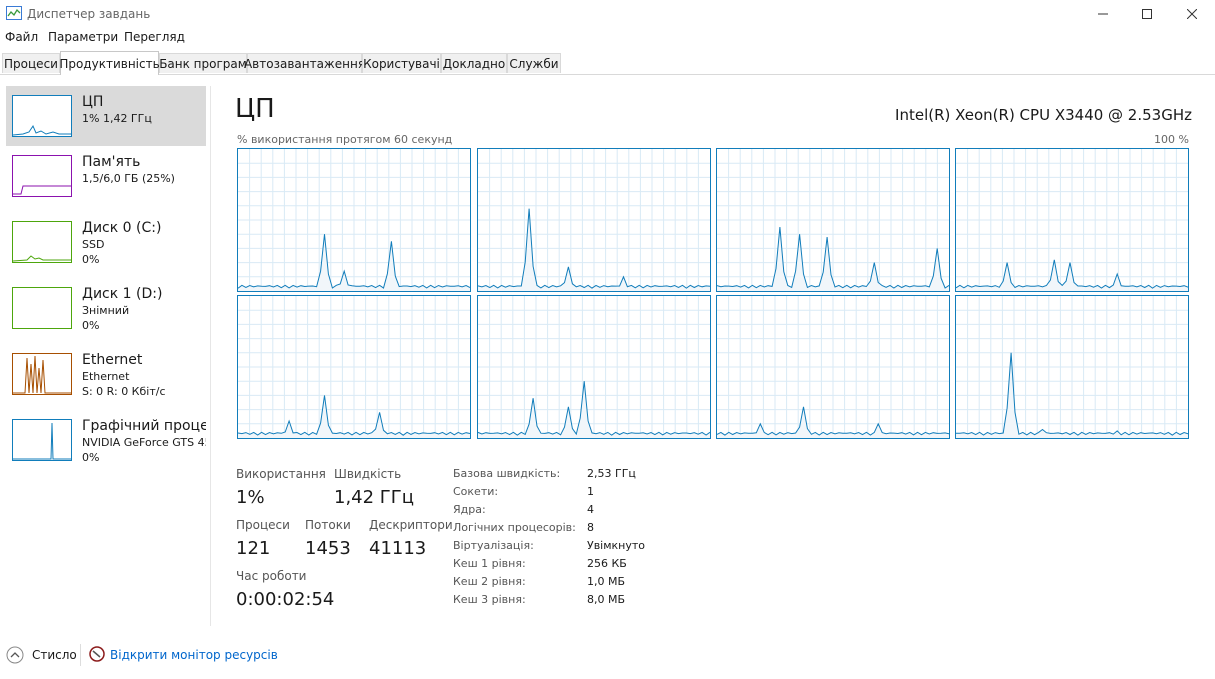  I want to click on sockets-label: Сокети:, so click(476, 491).